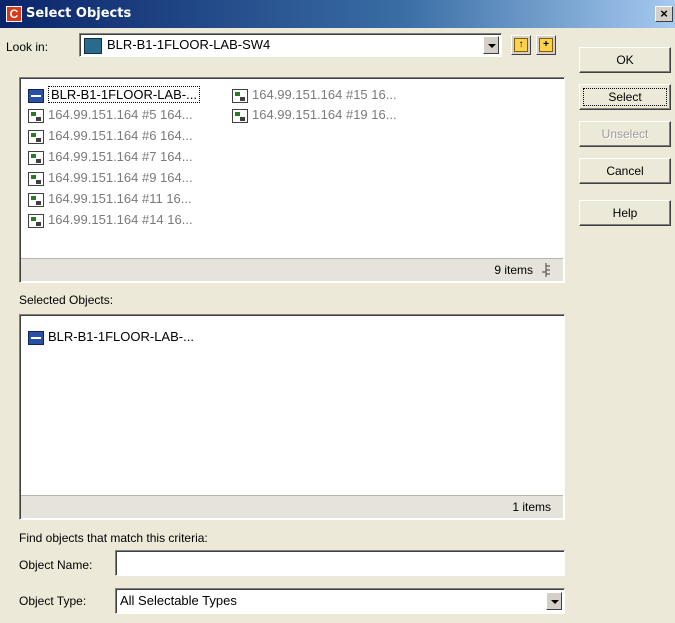 The width and height of the screenshot is (675, 623). What do you see at coordinates (625, 60) in the screenshot?
I see `ok-button: OK` at bounding box center [625, 60].